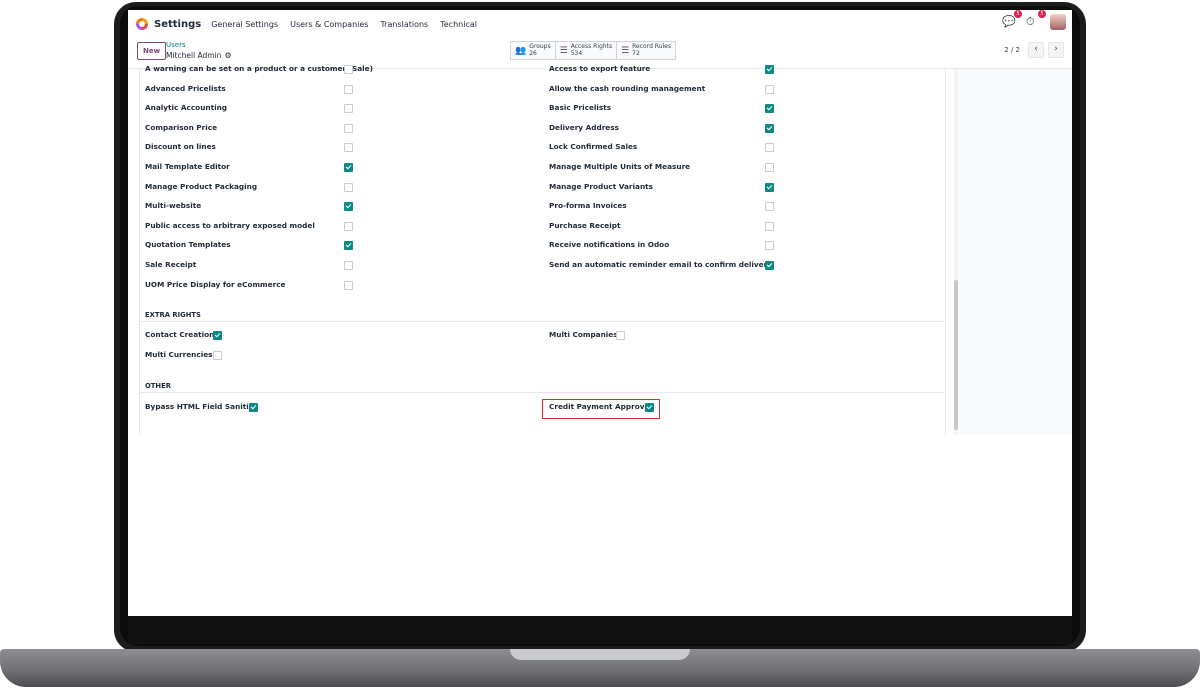 This screenshot has height=697, width=1200. I want to click on multi-companies-checkbox, so click(620, 335).